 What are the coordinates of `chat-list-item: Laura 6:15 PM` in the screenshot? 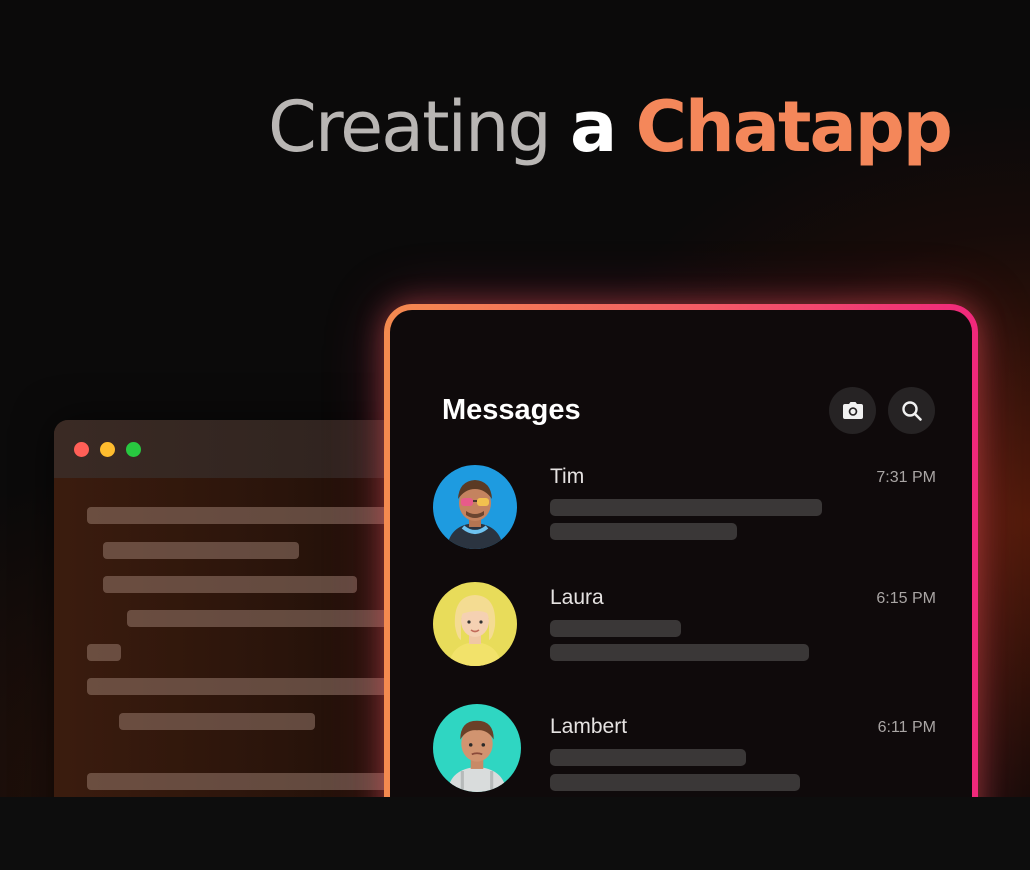 It's located at (681, 632).